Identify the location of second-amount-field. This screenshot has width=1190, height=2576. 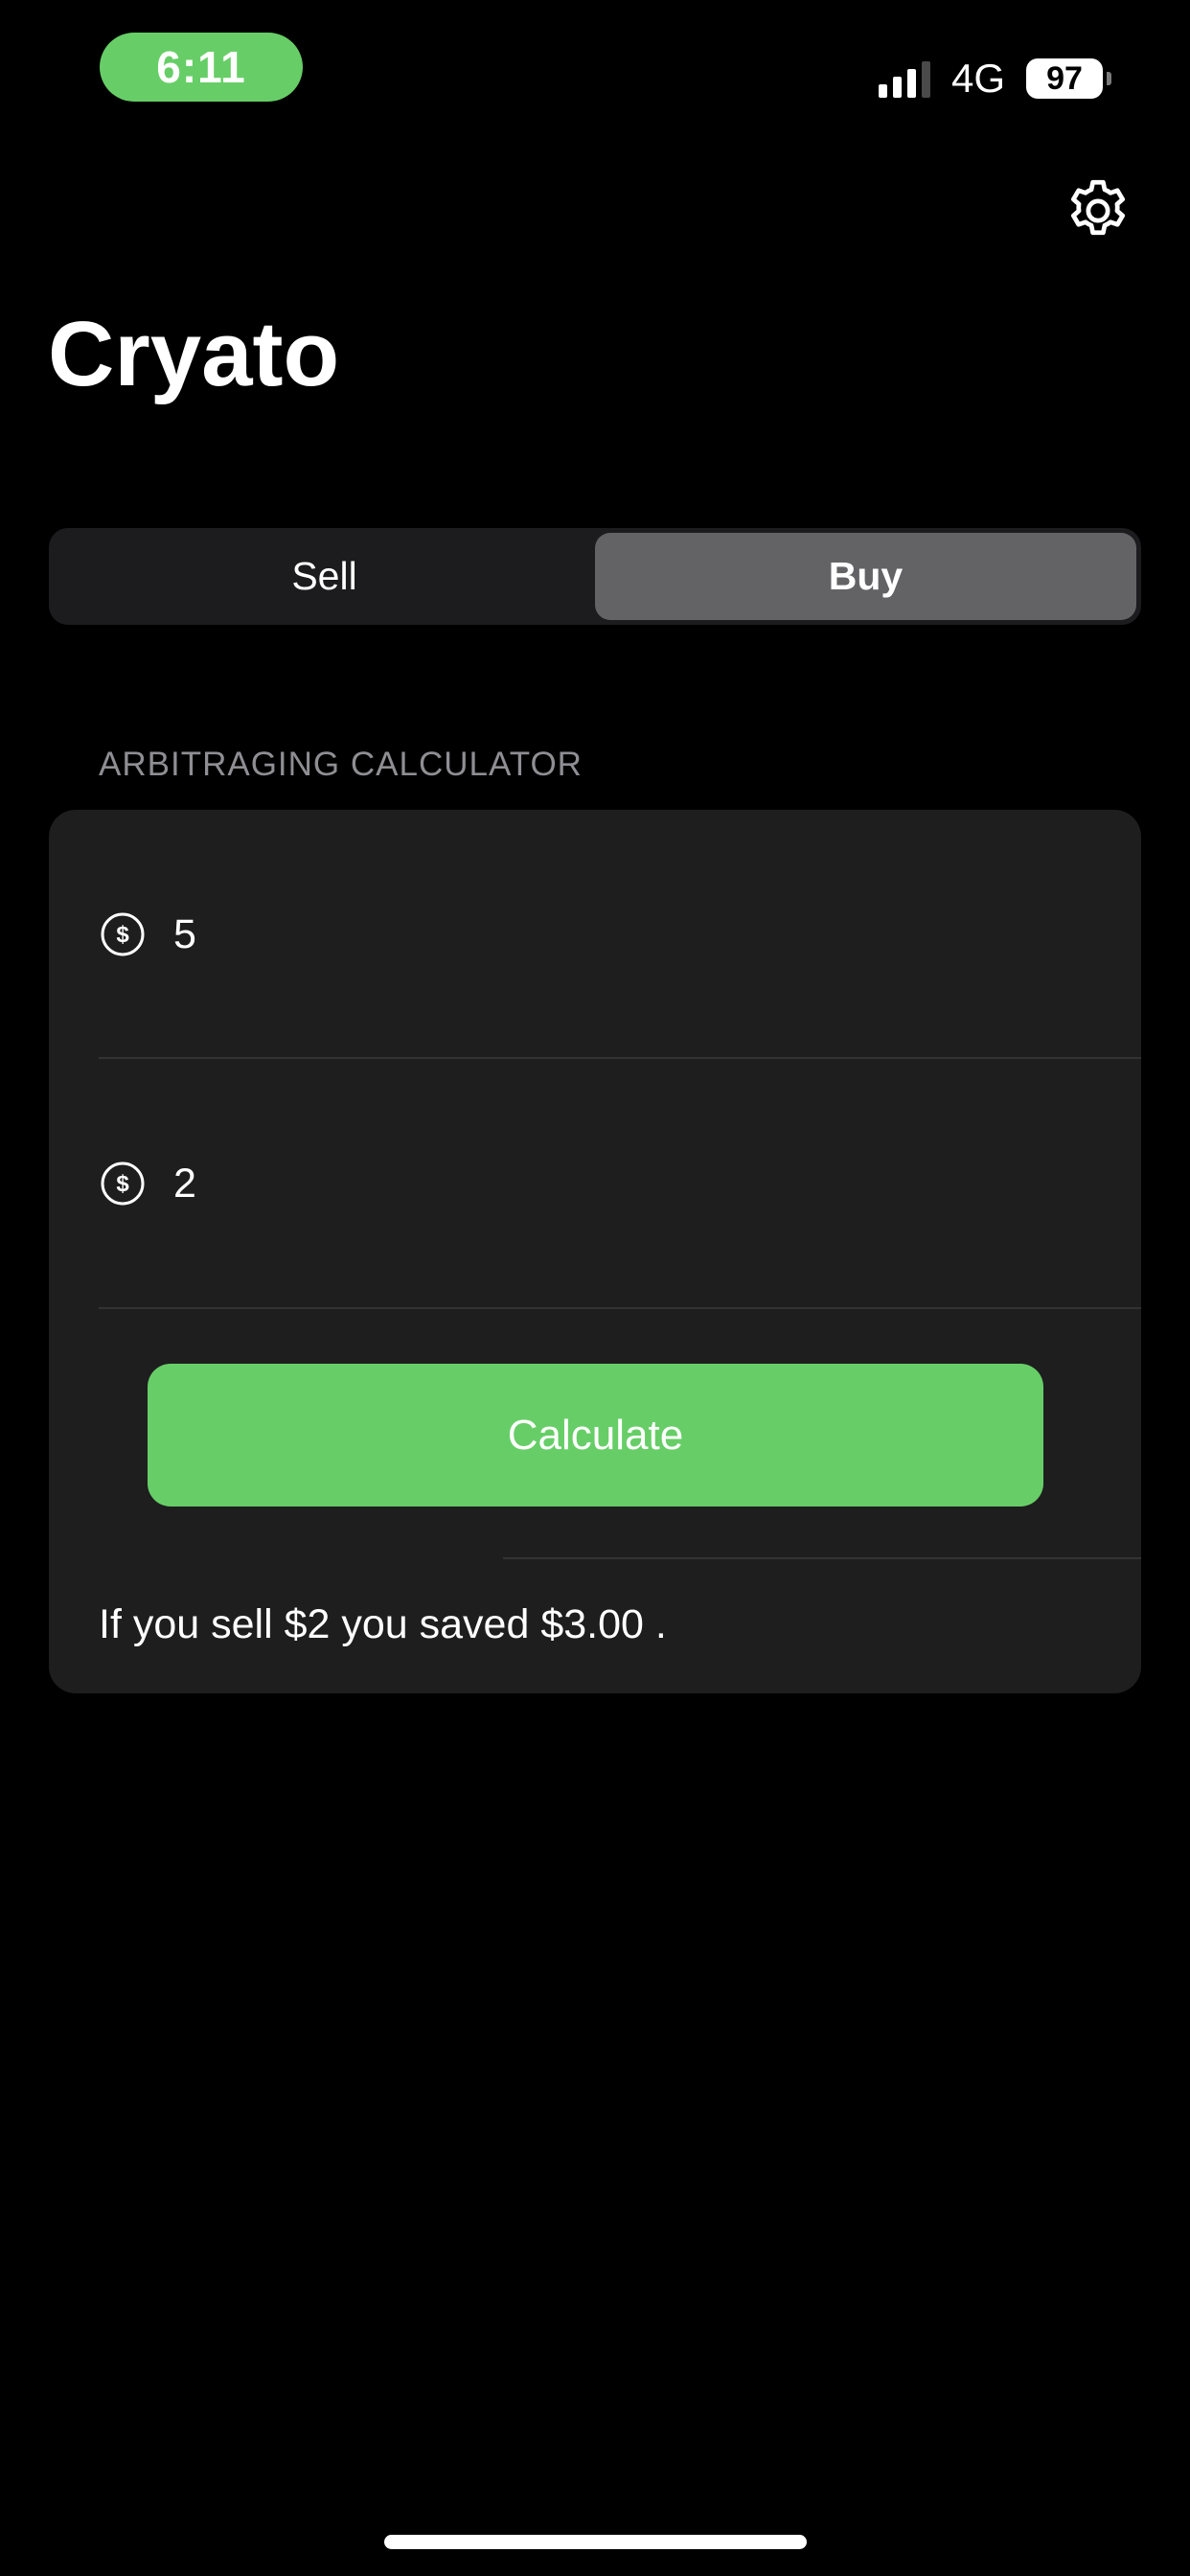
(642, 1183).